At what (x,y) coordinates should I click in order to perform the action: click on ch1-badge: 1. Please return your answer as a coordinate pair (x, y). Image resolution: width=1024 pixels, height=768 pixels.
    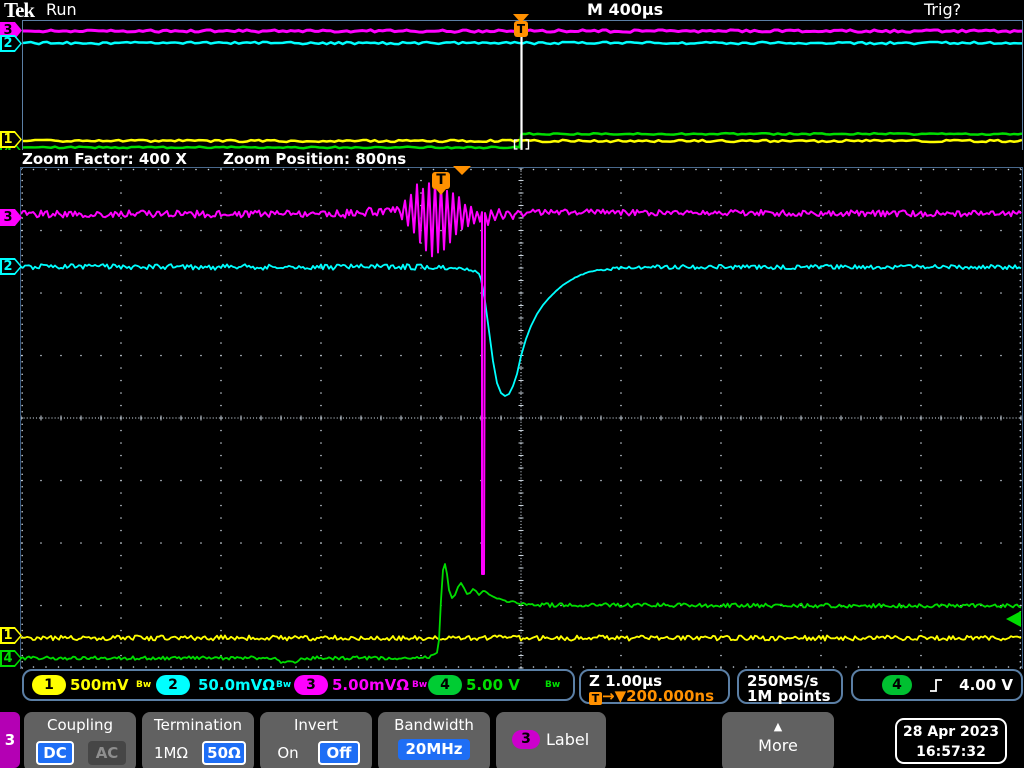
    Looking at the image, I should click on (49, 685).